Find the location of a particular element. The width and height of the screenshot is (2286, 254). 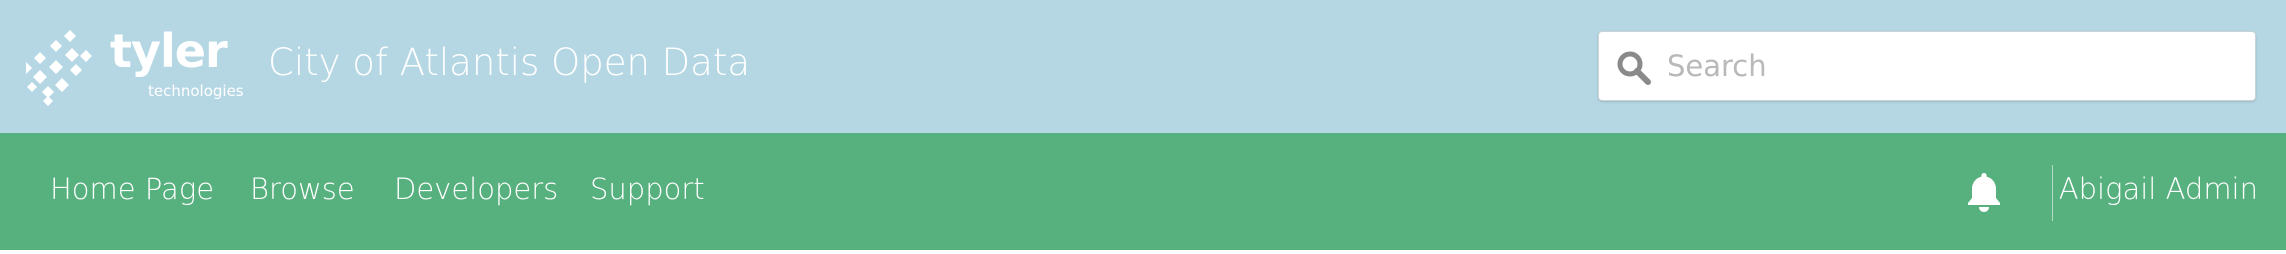

search-icon is located at coordinates (1634, 68).